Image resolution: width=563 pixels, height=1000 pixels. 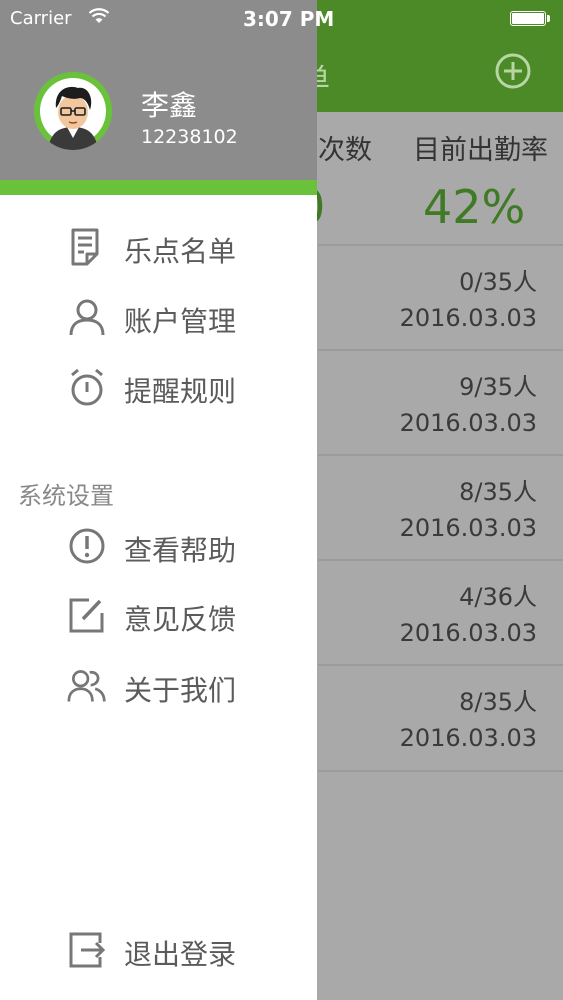 I want to click on menu-item-help: 查看帮助, so click(x=187, y=546).